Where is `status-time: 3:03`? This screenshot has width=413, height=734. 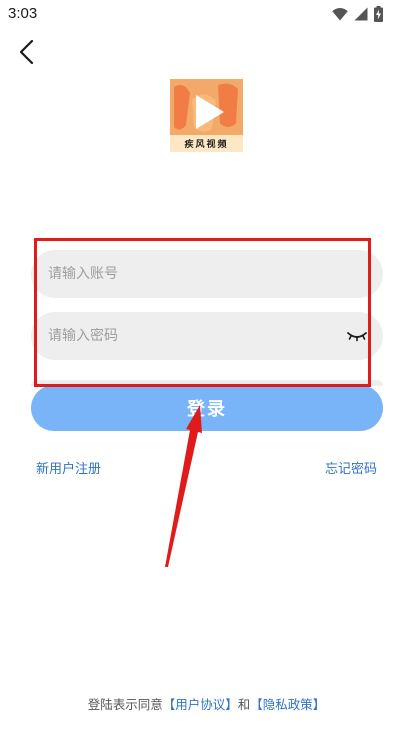
status-time: 3:03 is located at coordinates (23, 13).